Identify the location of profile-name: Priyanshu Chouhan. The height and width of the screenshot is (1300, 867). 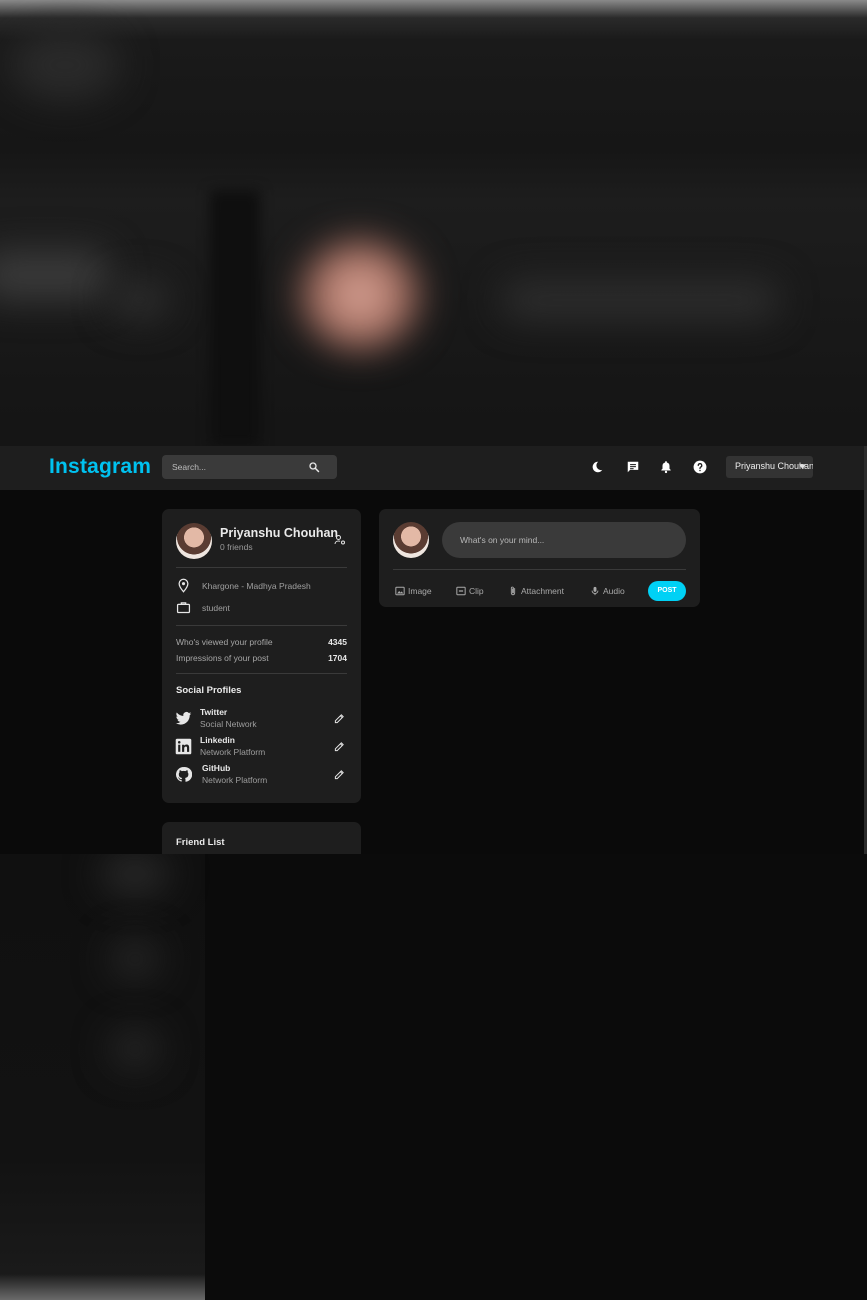
(279, 533).